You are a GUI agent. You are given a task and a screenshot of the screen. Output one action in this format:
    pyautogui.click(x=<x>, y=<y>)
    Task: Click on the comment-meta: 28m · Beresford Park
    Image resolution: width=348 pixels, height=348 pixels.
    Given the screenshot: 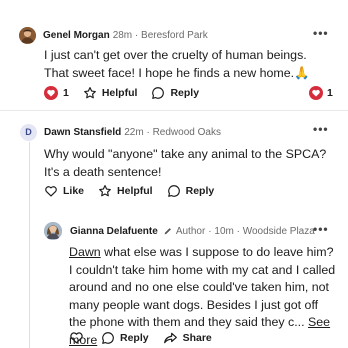 What is the action you would take?
    pyautogui.click(x=160, y=35)
    